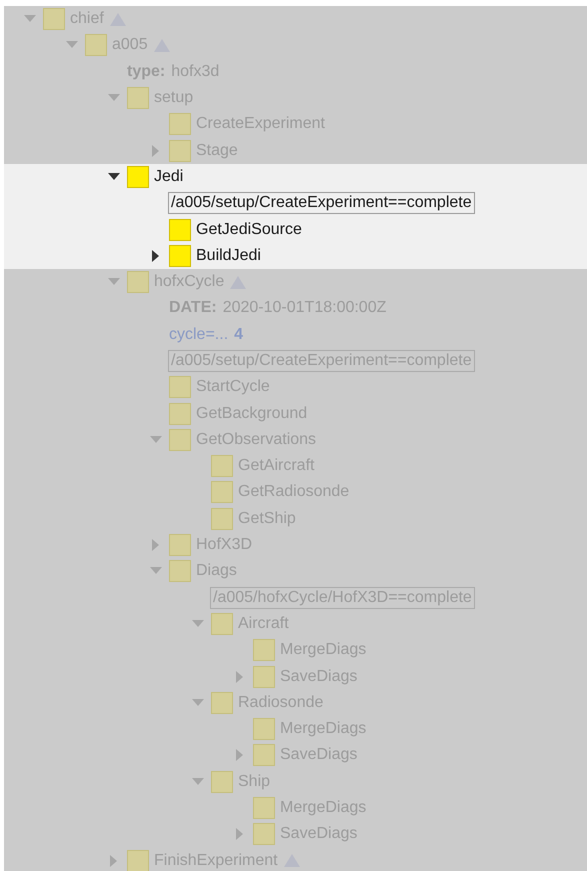 This screenshot has height=871, width=587. What do you see at coordinates (169, 177) in the screenshot?
I see `node-name: Jedi` at bounding box center [169, 177].